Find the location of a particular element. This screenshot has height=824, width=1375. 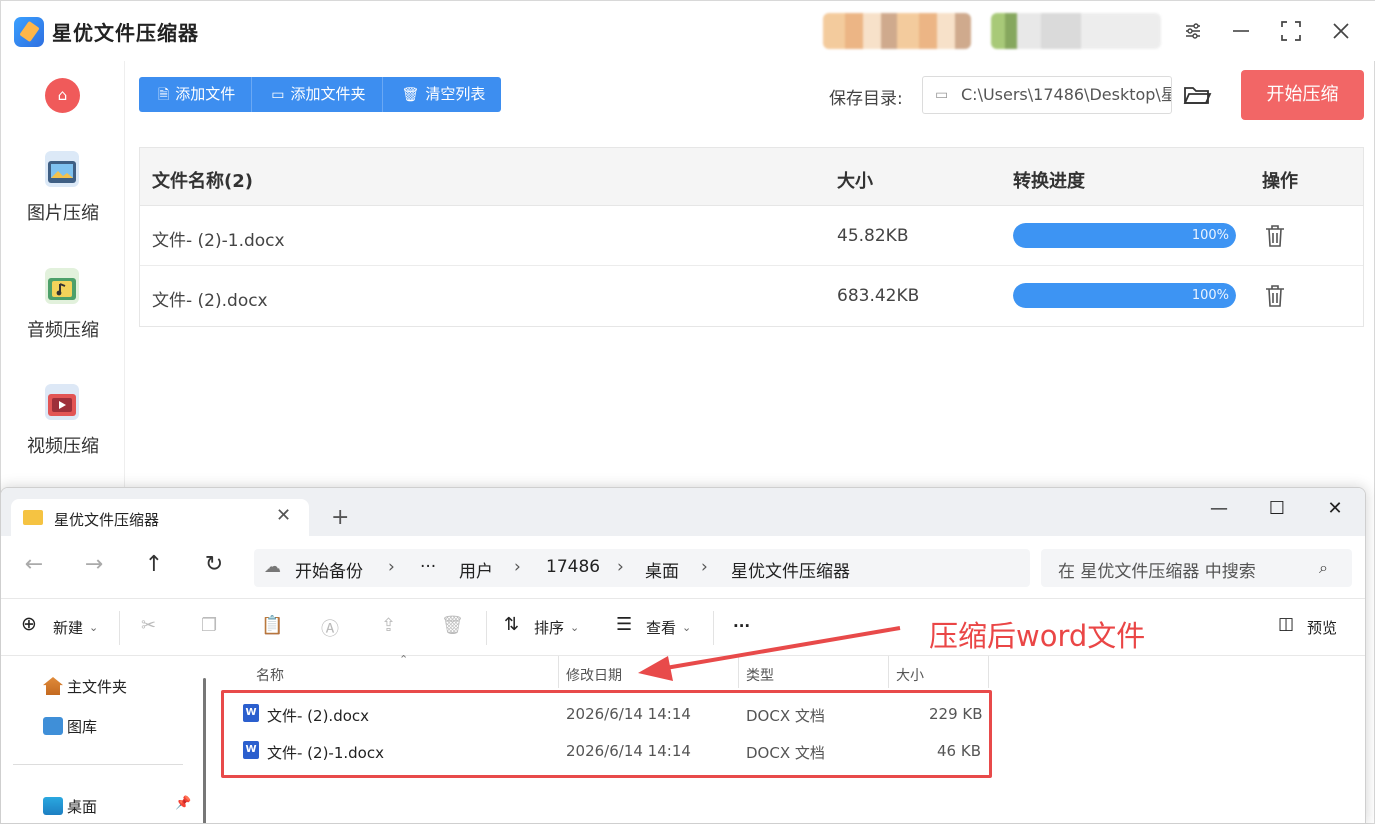

breadcrumb-item: 用户 is located at coordinates (476, 569).